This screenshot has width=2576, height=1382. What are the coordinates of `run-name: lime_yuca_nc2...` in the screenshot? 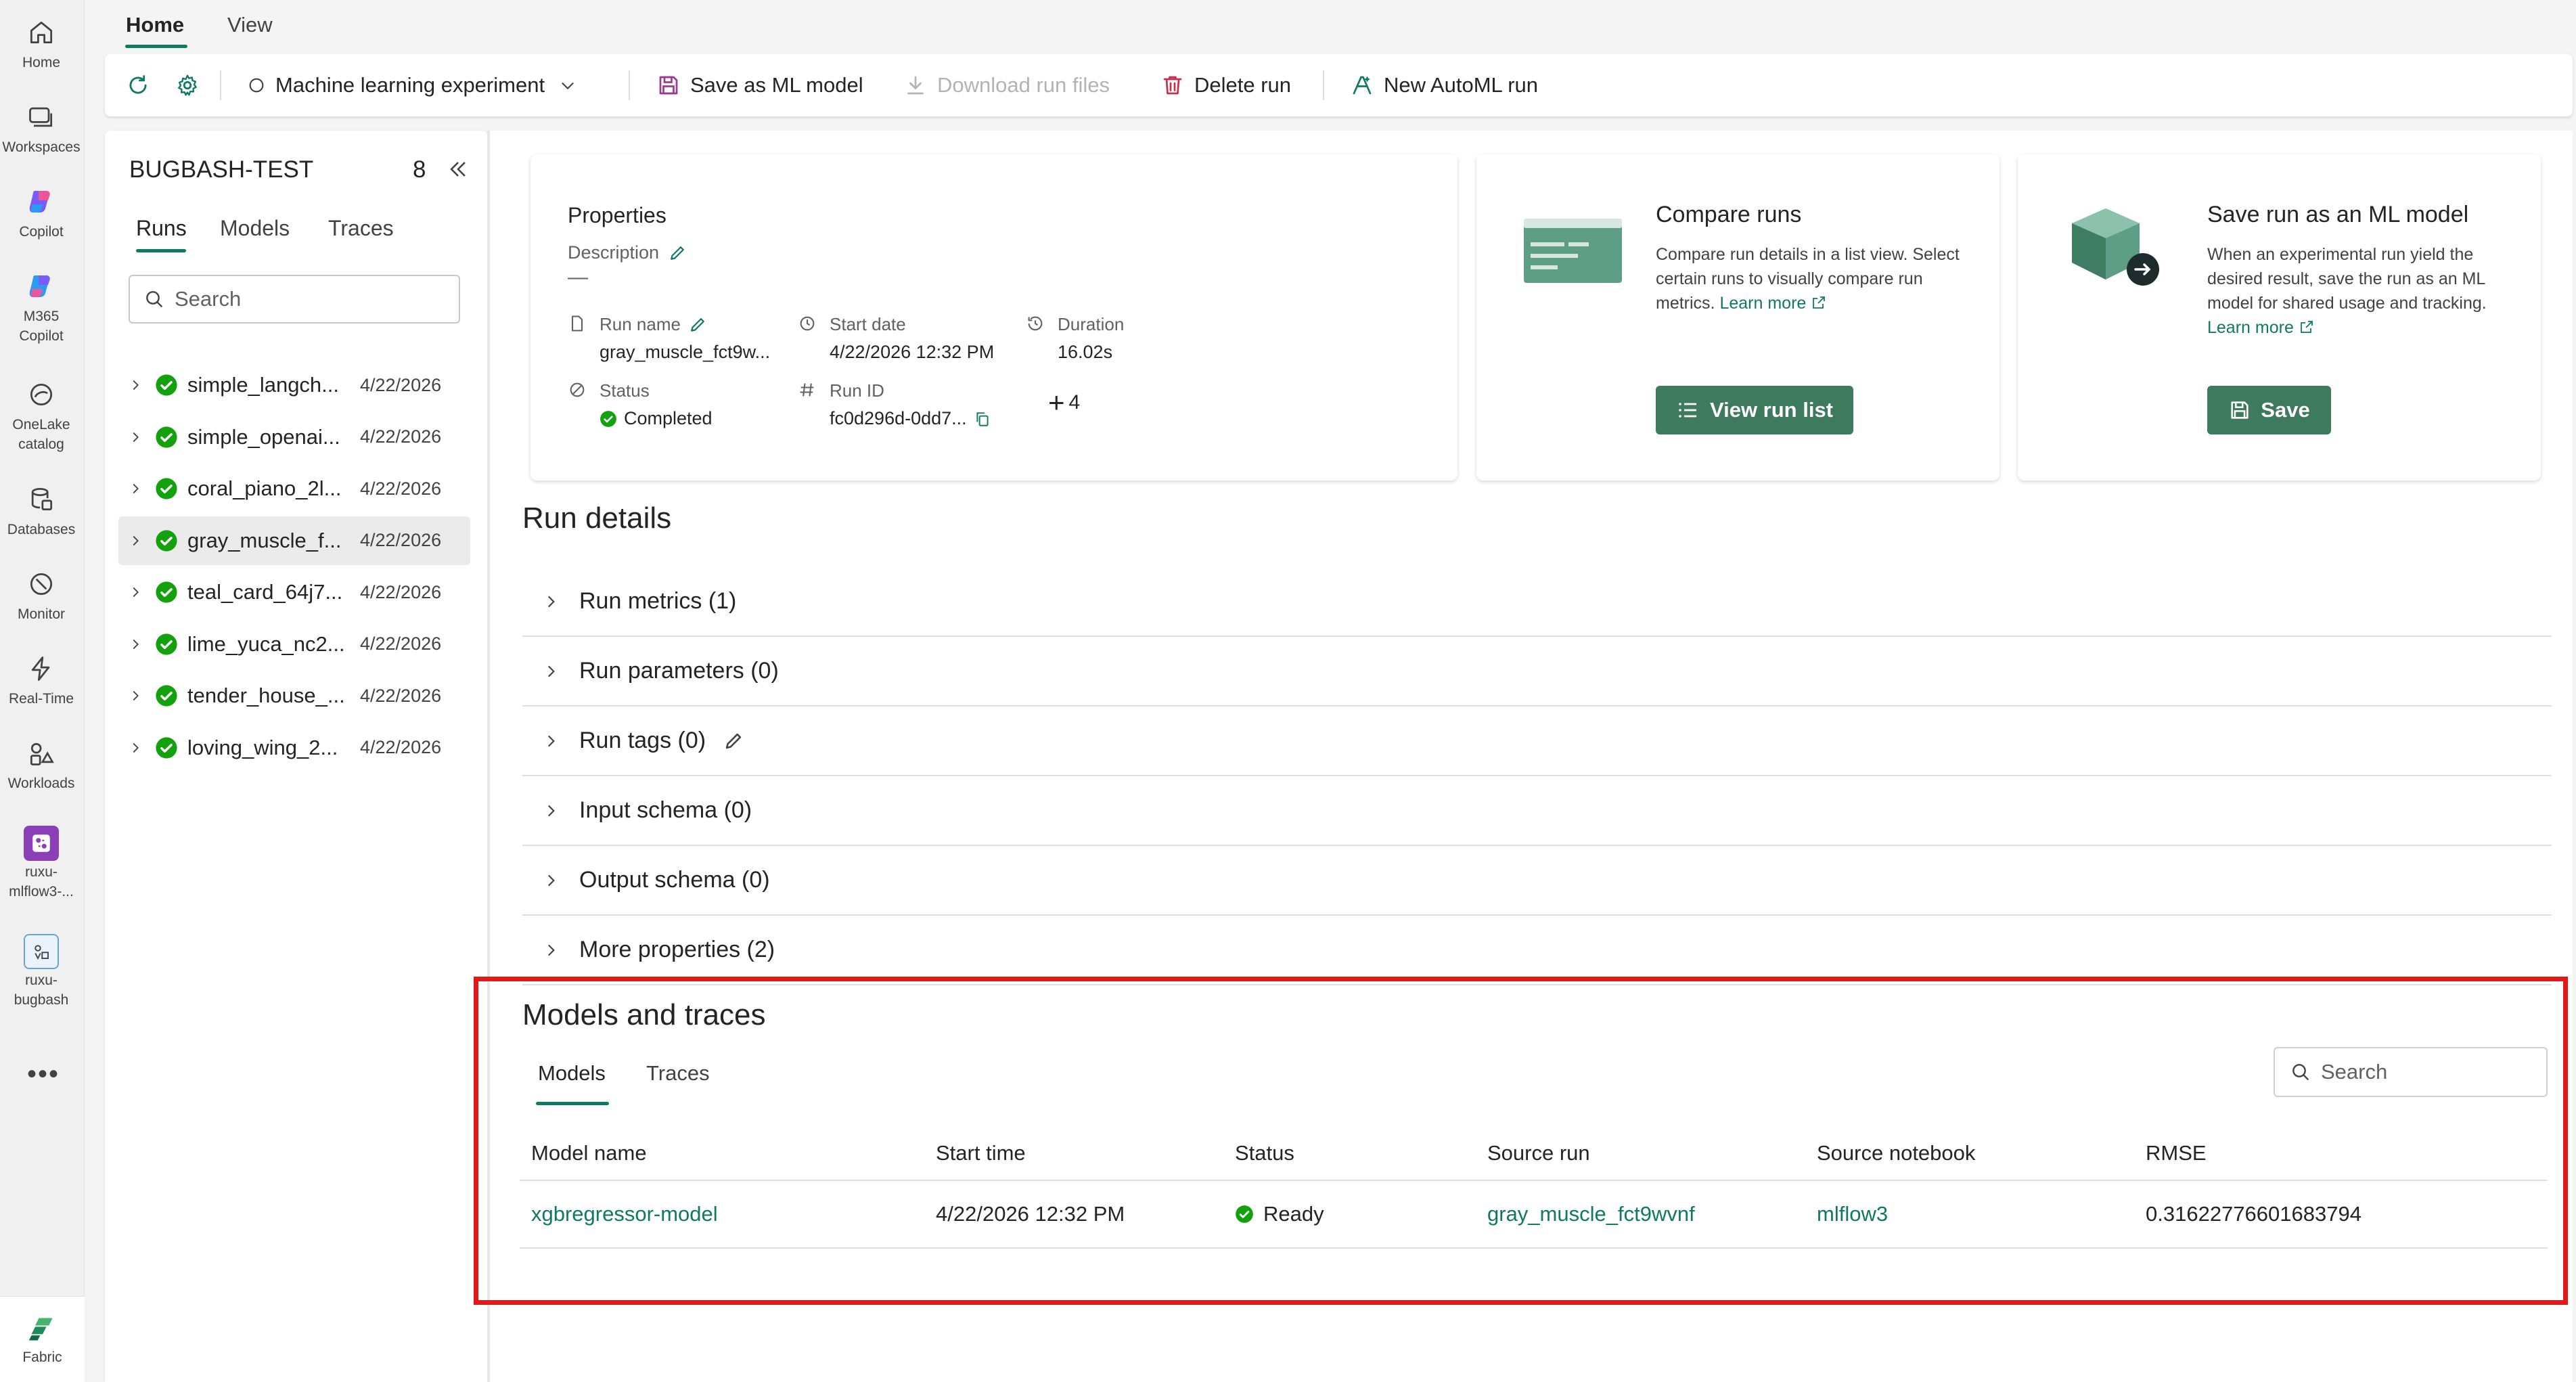 It's located at (266, 643).